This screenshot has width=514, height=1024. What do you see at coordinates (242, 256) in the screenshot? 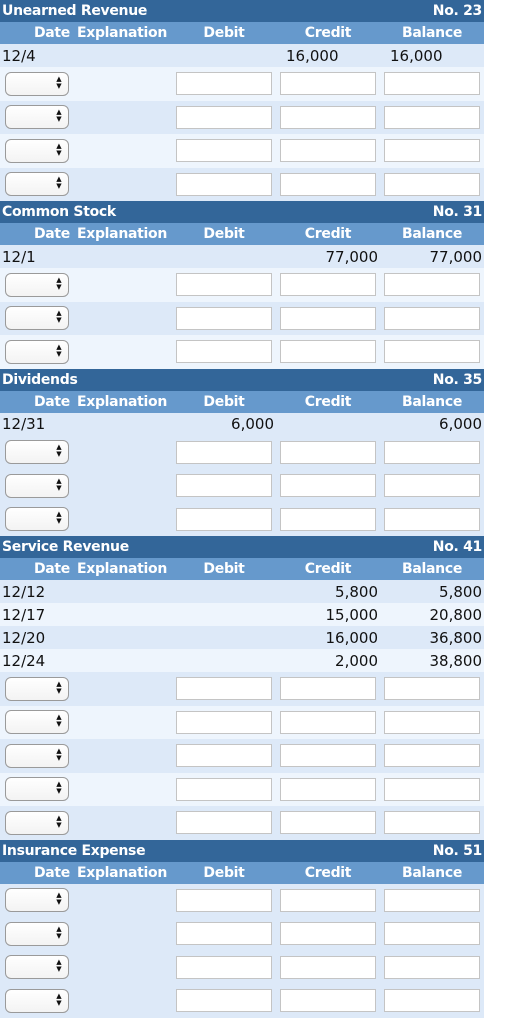
I see `ledger-entry-row: 12/1 77,000 77,000` at bounding box center [242, 256].